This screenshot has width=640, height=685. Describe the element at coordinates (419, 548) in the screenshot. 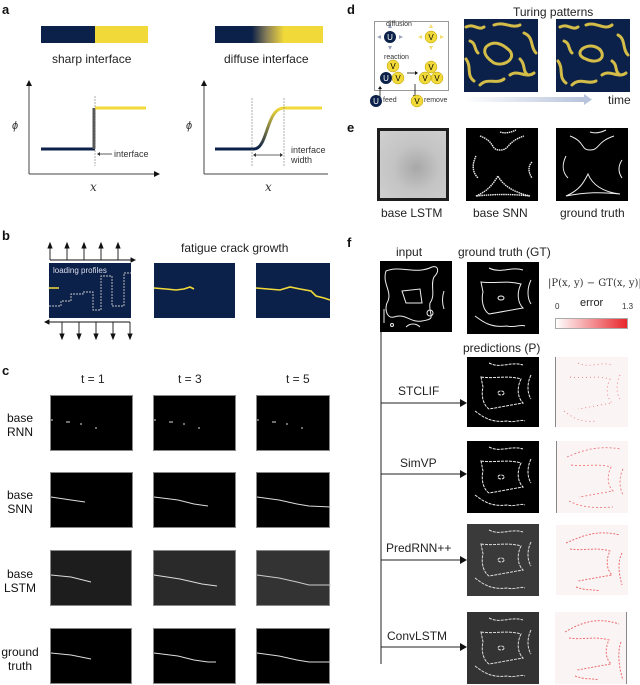

I see `model-predrnn: PredRNN++` at that location.